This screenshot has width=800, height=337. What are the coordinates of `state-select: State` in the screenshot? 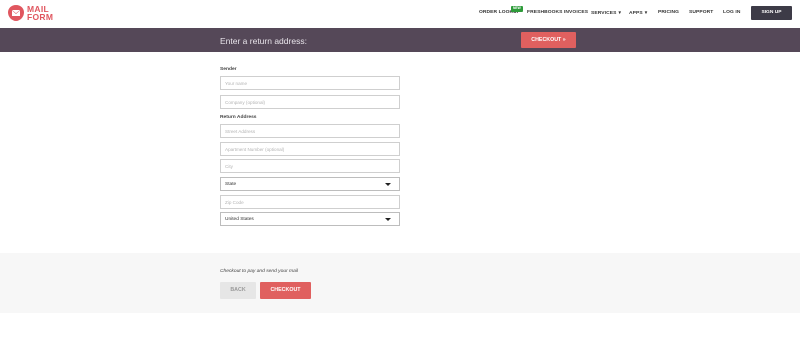 It's located at (310, 184).